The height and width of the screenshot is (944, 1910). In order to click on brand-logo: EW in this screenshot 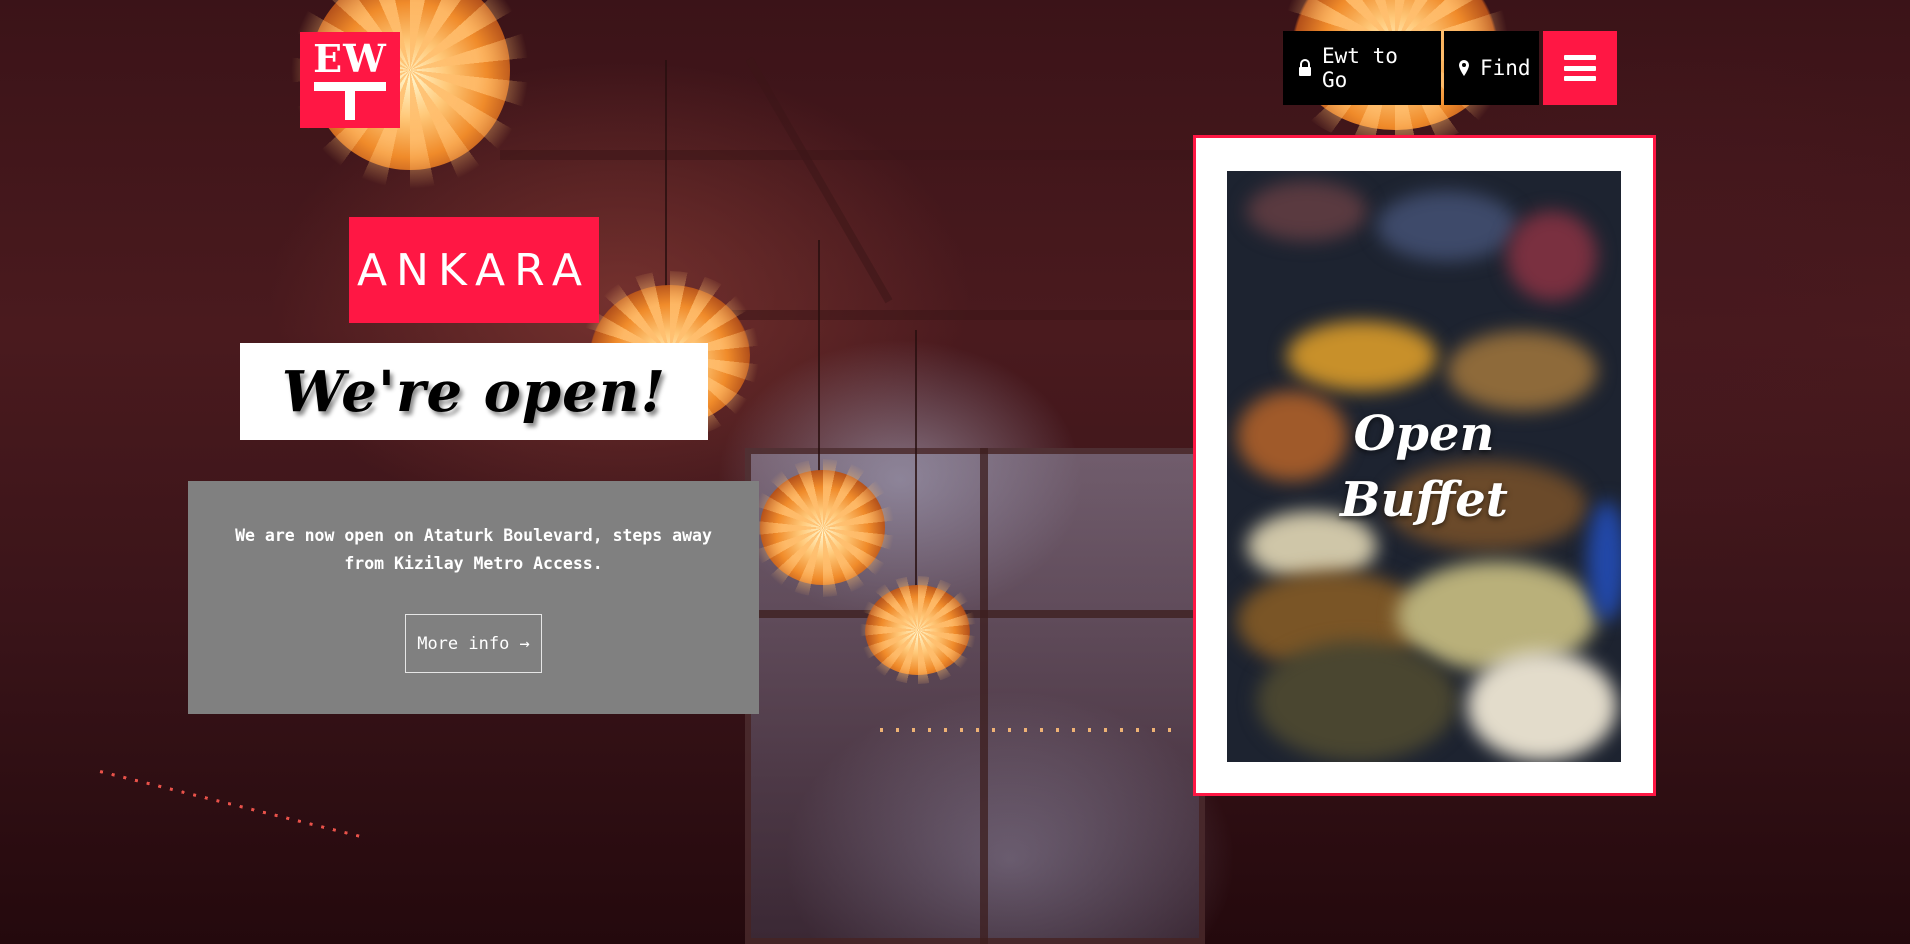, I will do `click(350, 80)`.